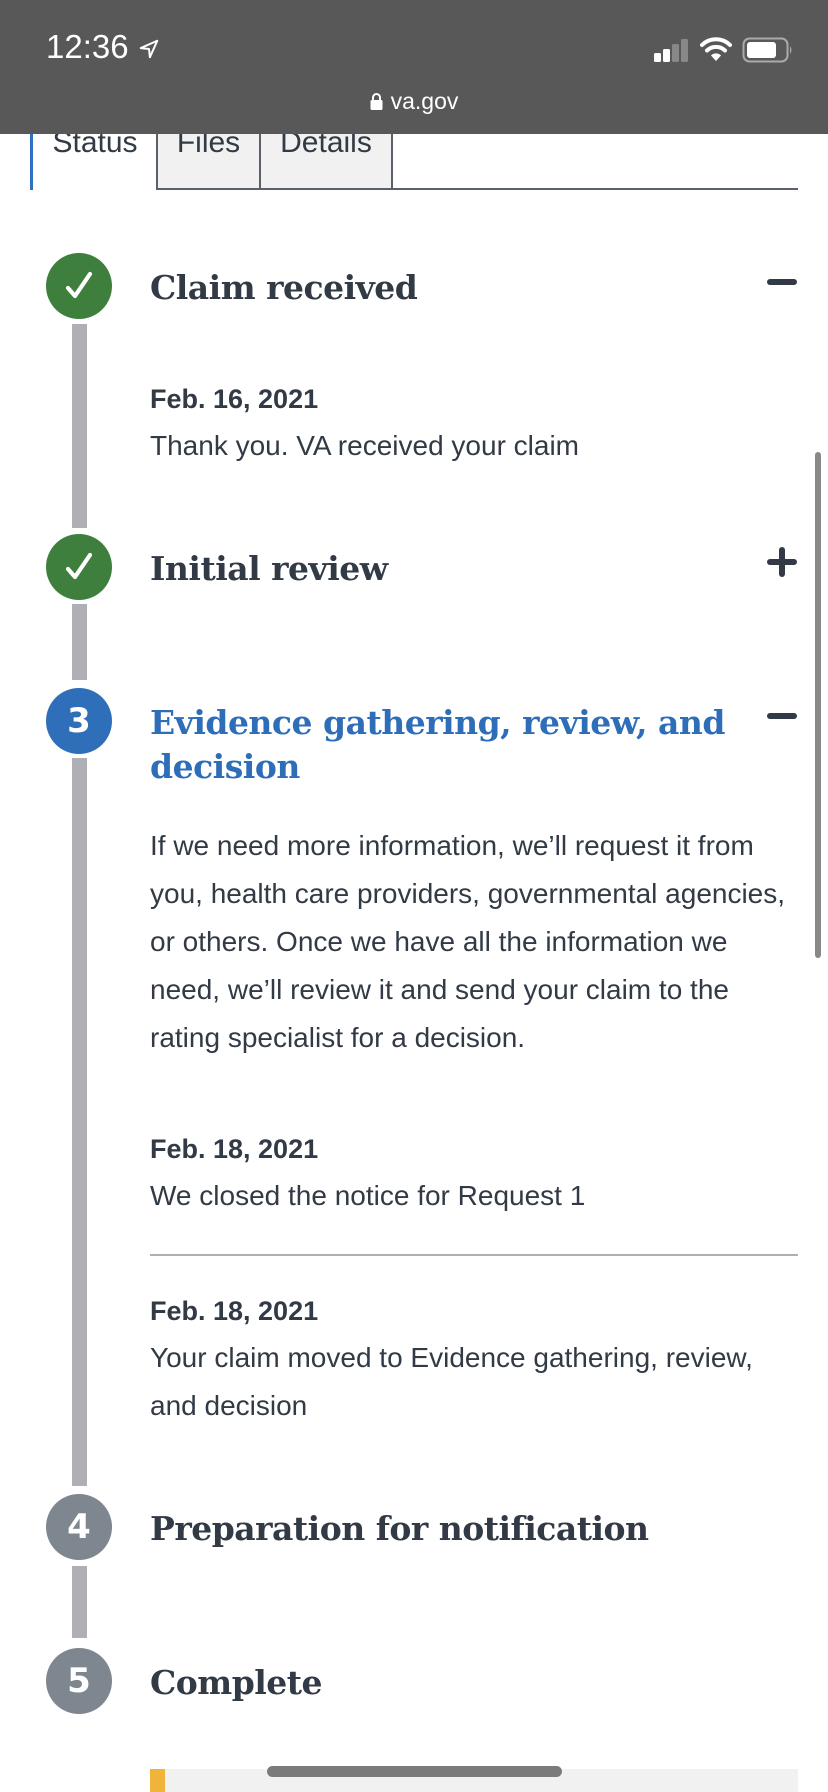 The width and height of the screenshot is (828, 1792). What do you see at coordinates (79, 721) in the screenshot?
I see `step-number-circle: 3` at bounding box center [79, 721].